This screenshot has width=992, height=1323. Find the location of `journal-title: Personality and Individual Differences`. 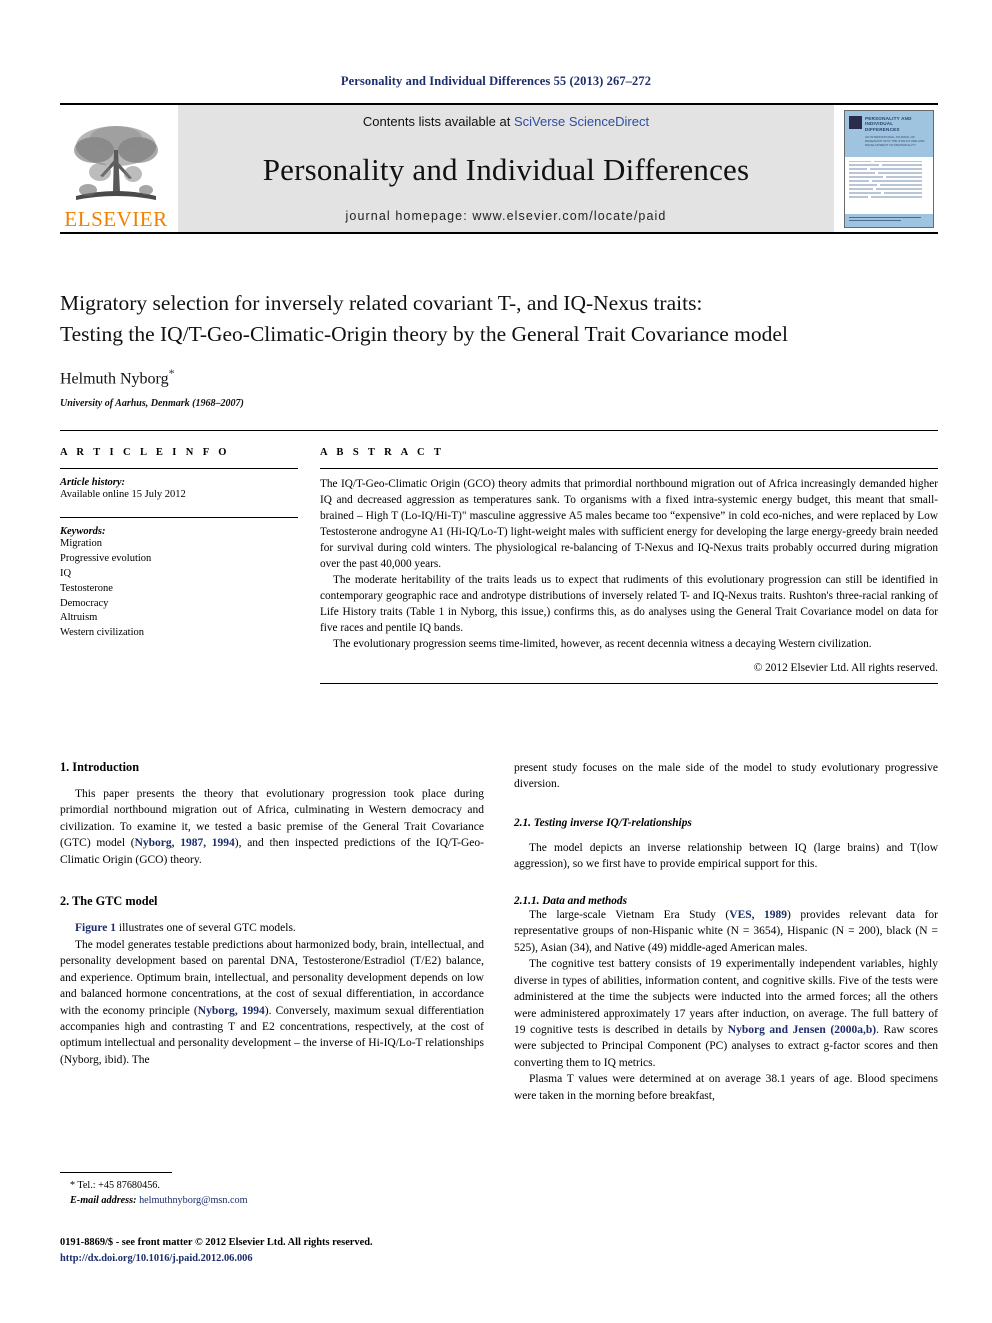

journal-title: Personality and Individual Differences is located at coordinates (506, 169).